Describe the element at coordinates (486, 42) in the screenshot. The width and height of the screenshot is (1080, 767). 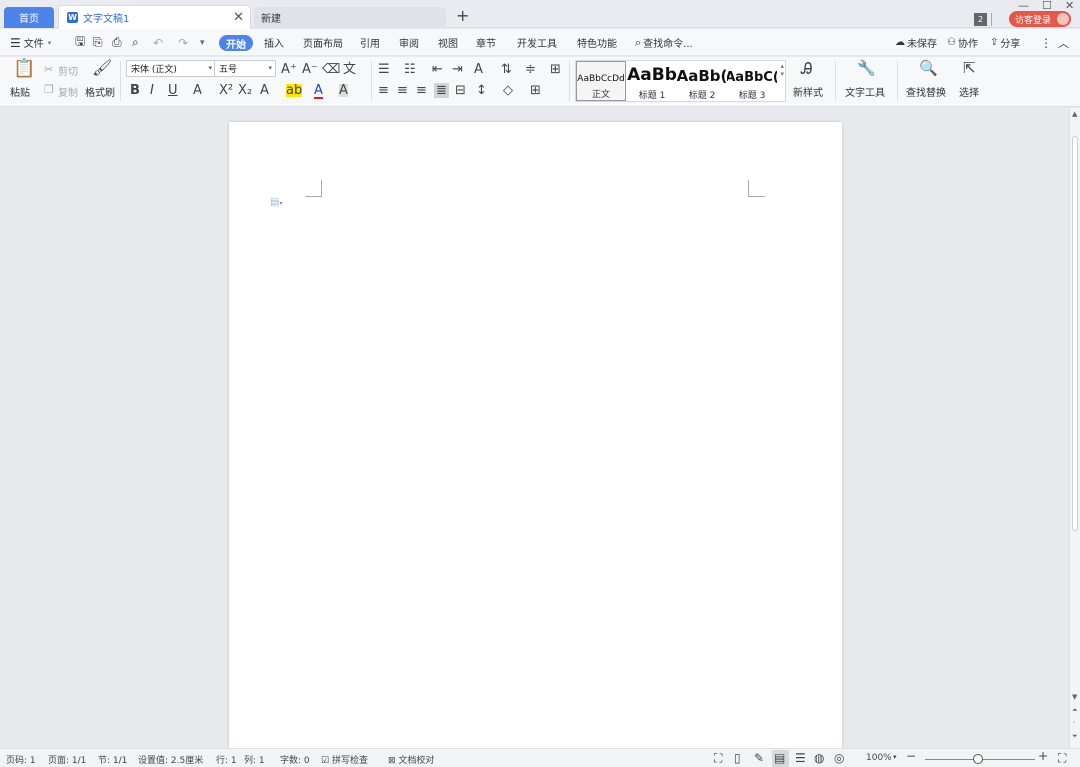
I see `menu-item-chapter: 章节` at that location.